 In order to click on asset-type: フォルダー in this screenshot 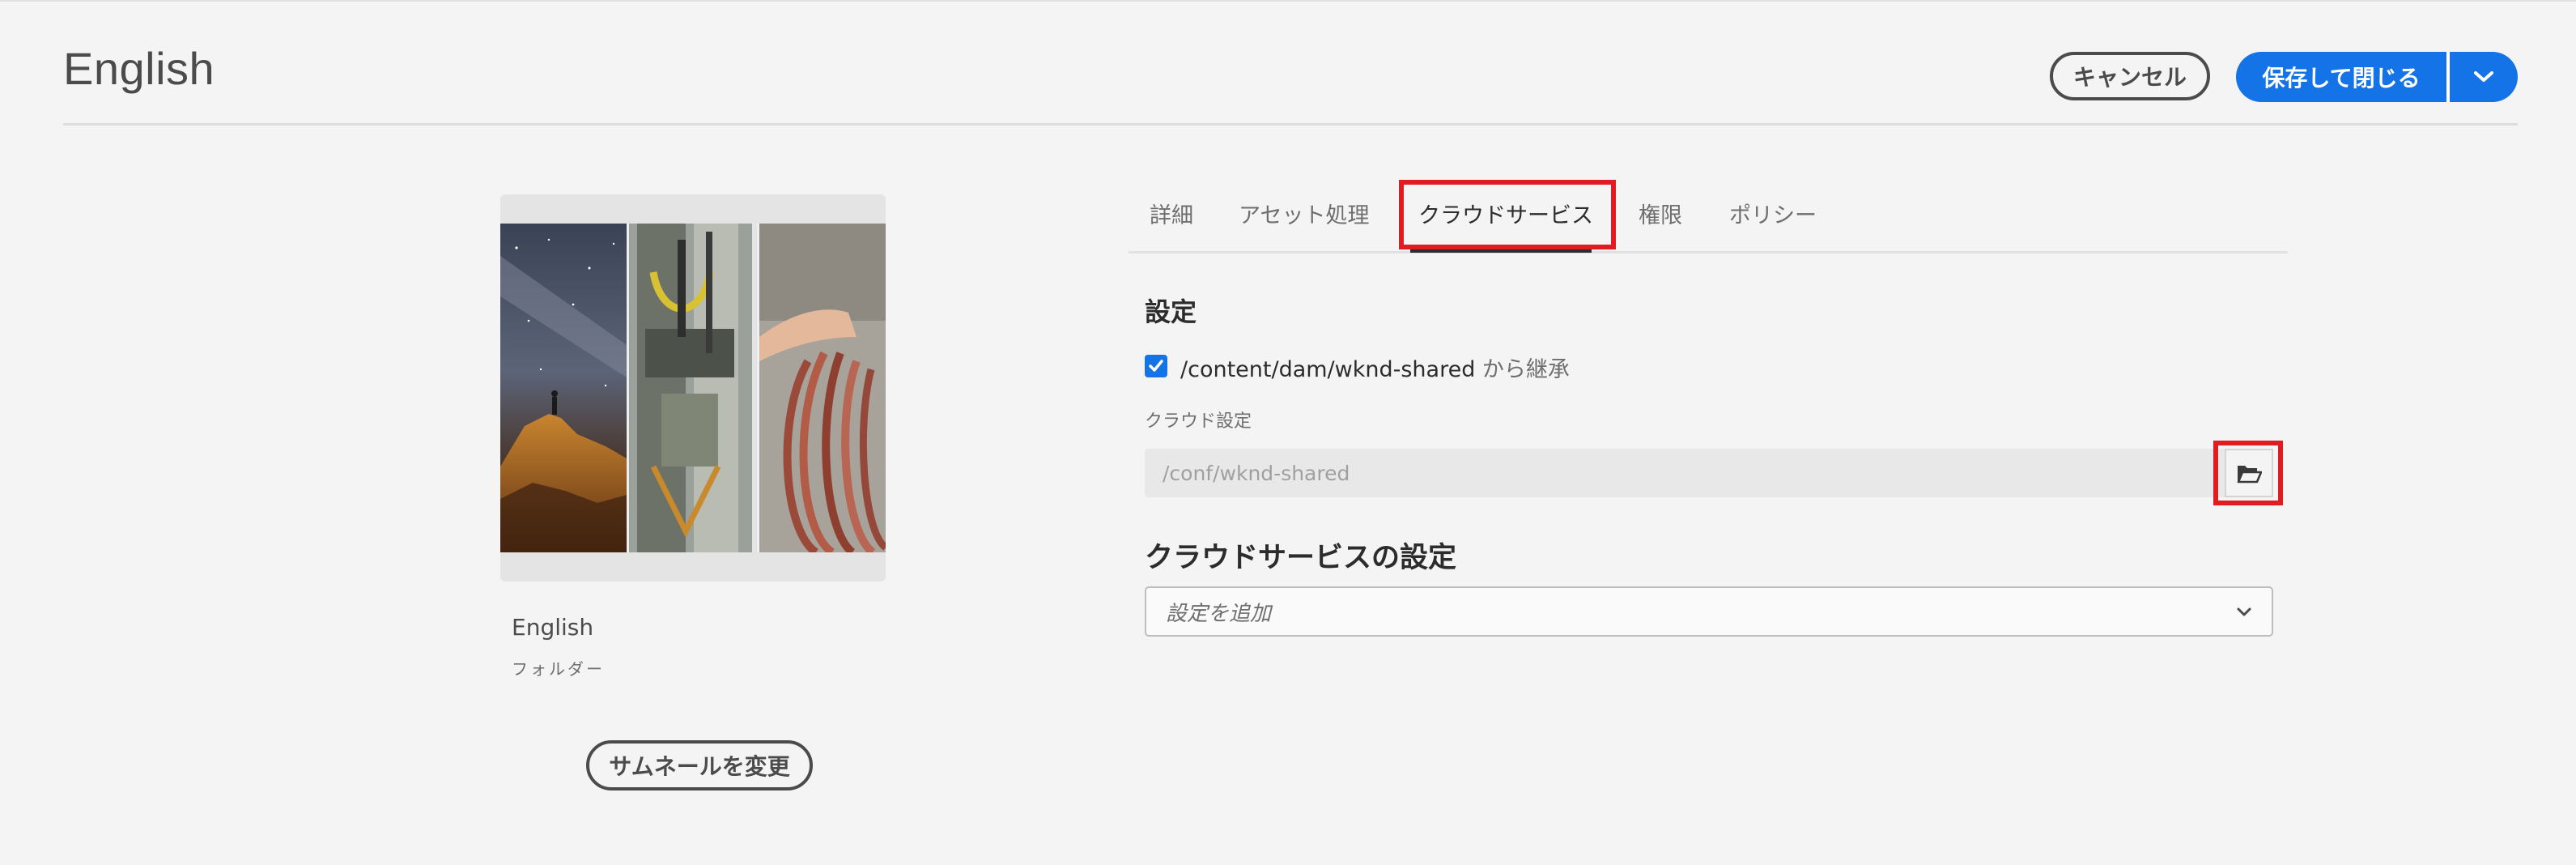, I will do `click(559, 669)`.